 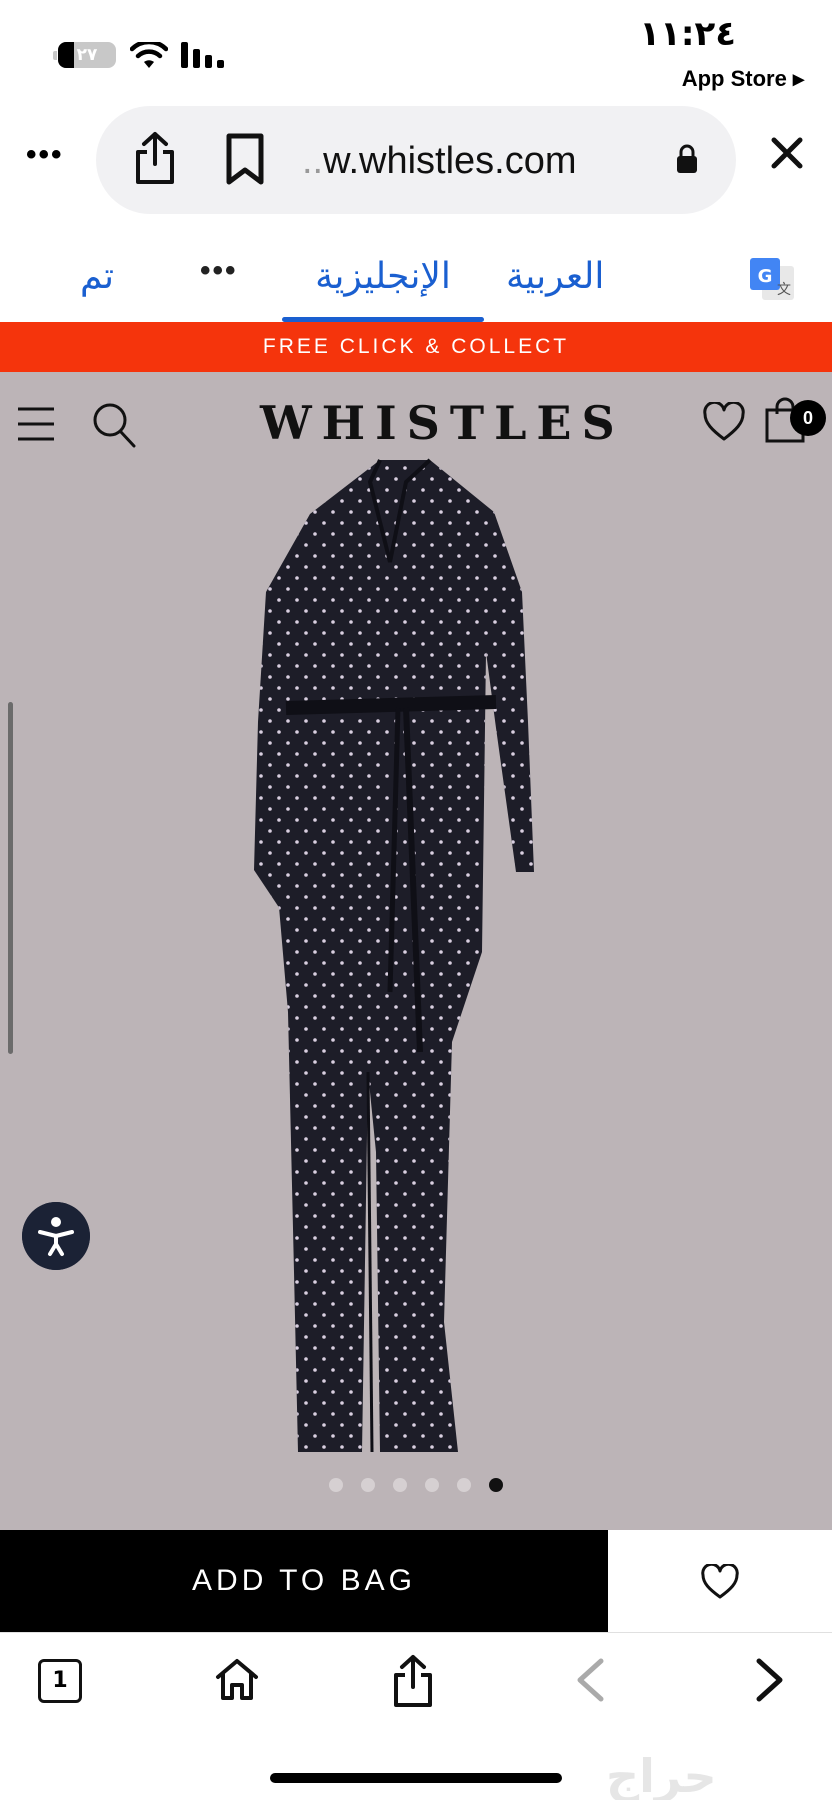 What do you see at coordinates (219, 271) in the screenshot?
I see `translate-more-options: •••` at bounding box center [219, 271].